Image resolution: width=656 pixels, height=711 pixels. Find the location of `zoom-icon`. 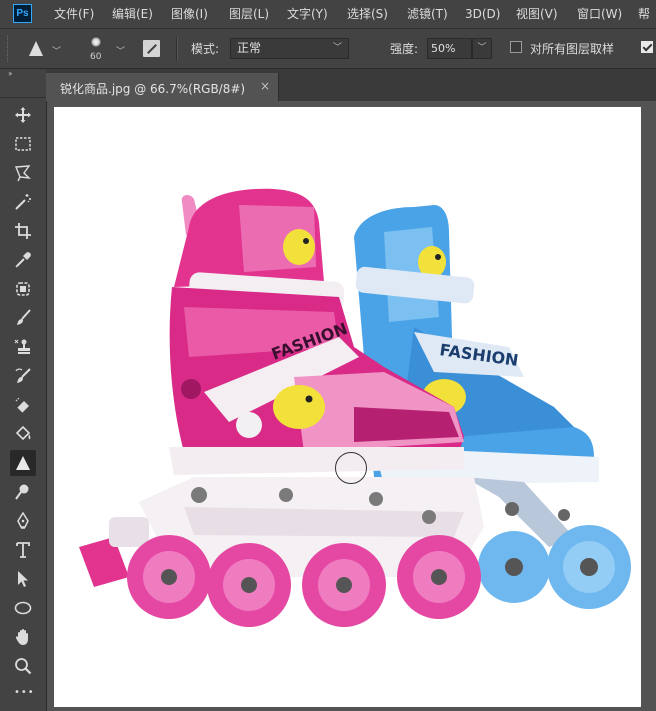

zoom-icon is located at coordinates (23, 666).